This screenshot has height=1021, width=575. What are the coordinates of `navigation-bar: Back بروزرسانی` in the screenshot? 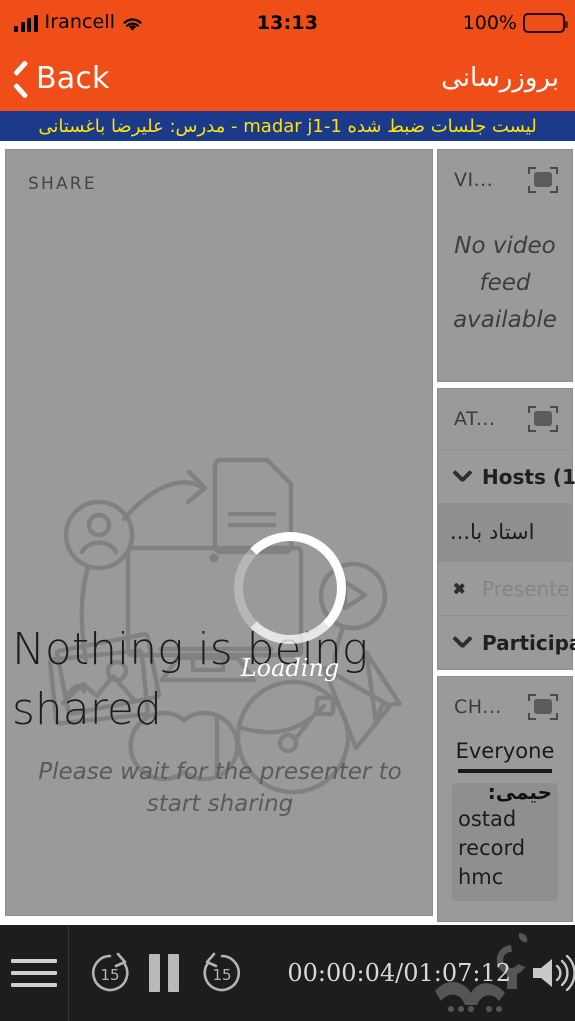 It's located at (287, 78).